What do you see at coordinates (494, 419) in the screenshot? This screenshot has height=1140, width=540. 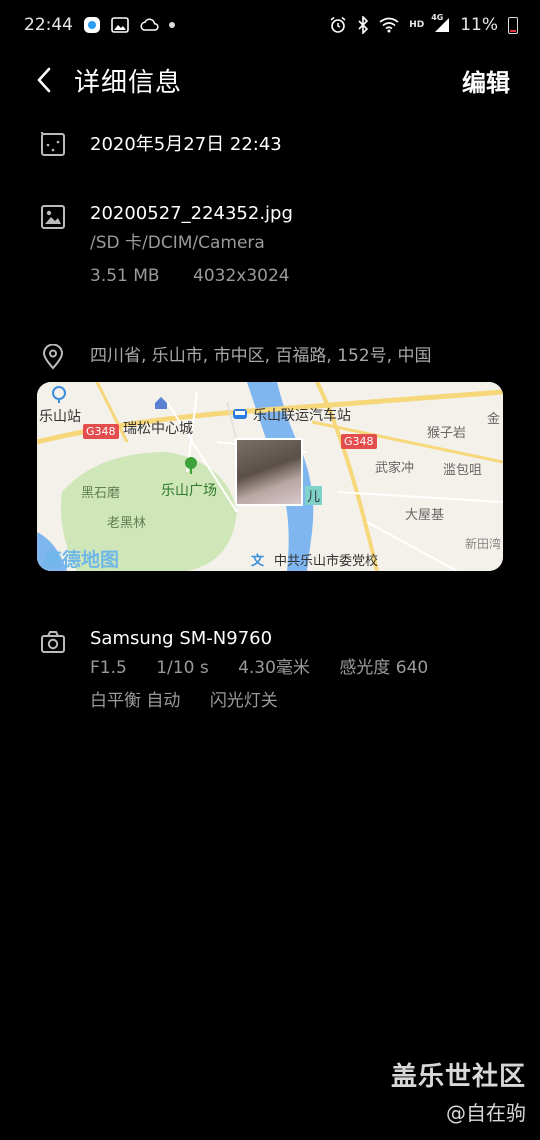 I see `map-label-gold: 金` at bounding box center [494, 419].